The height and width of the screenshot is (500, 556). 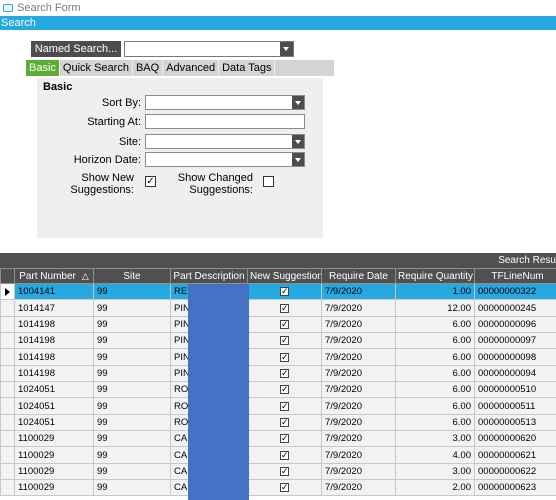 I want to click on table-row: 1014198 99 PIN ✓ 7/9/2020 6.00 00000000098, so click(x=278, y=357).